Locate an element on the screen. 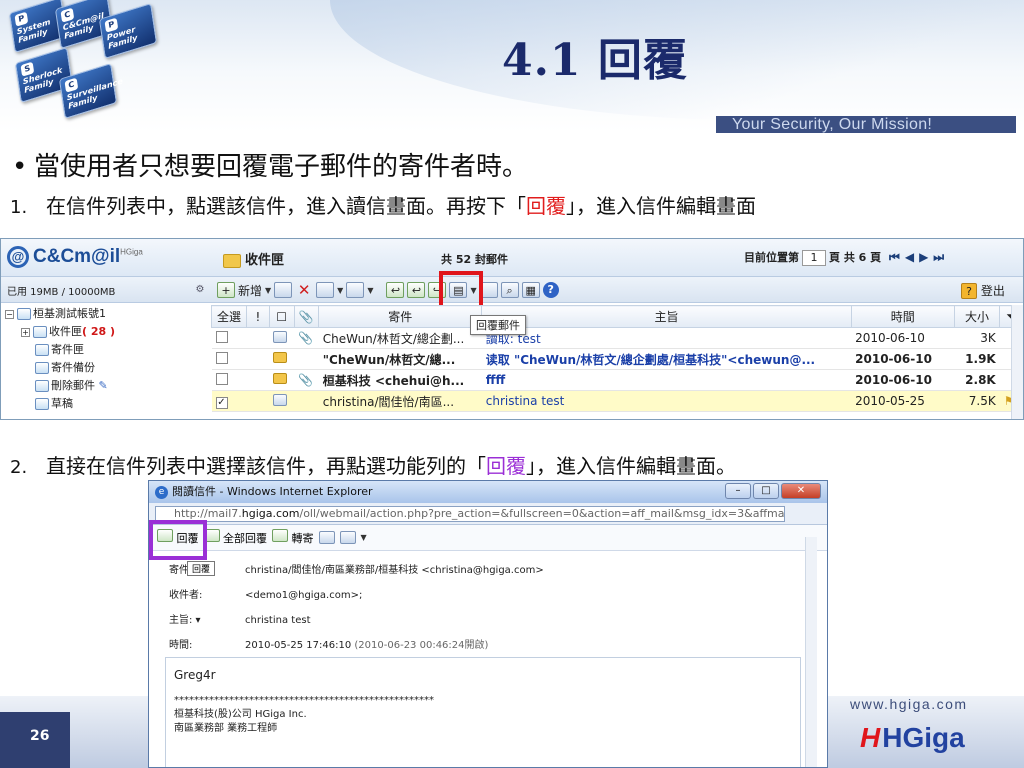 The width and height of the screenshot is (1024, 768). sender-header: 寄件 is located at coordinates (400, 316).